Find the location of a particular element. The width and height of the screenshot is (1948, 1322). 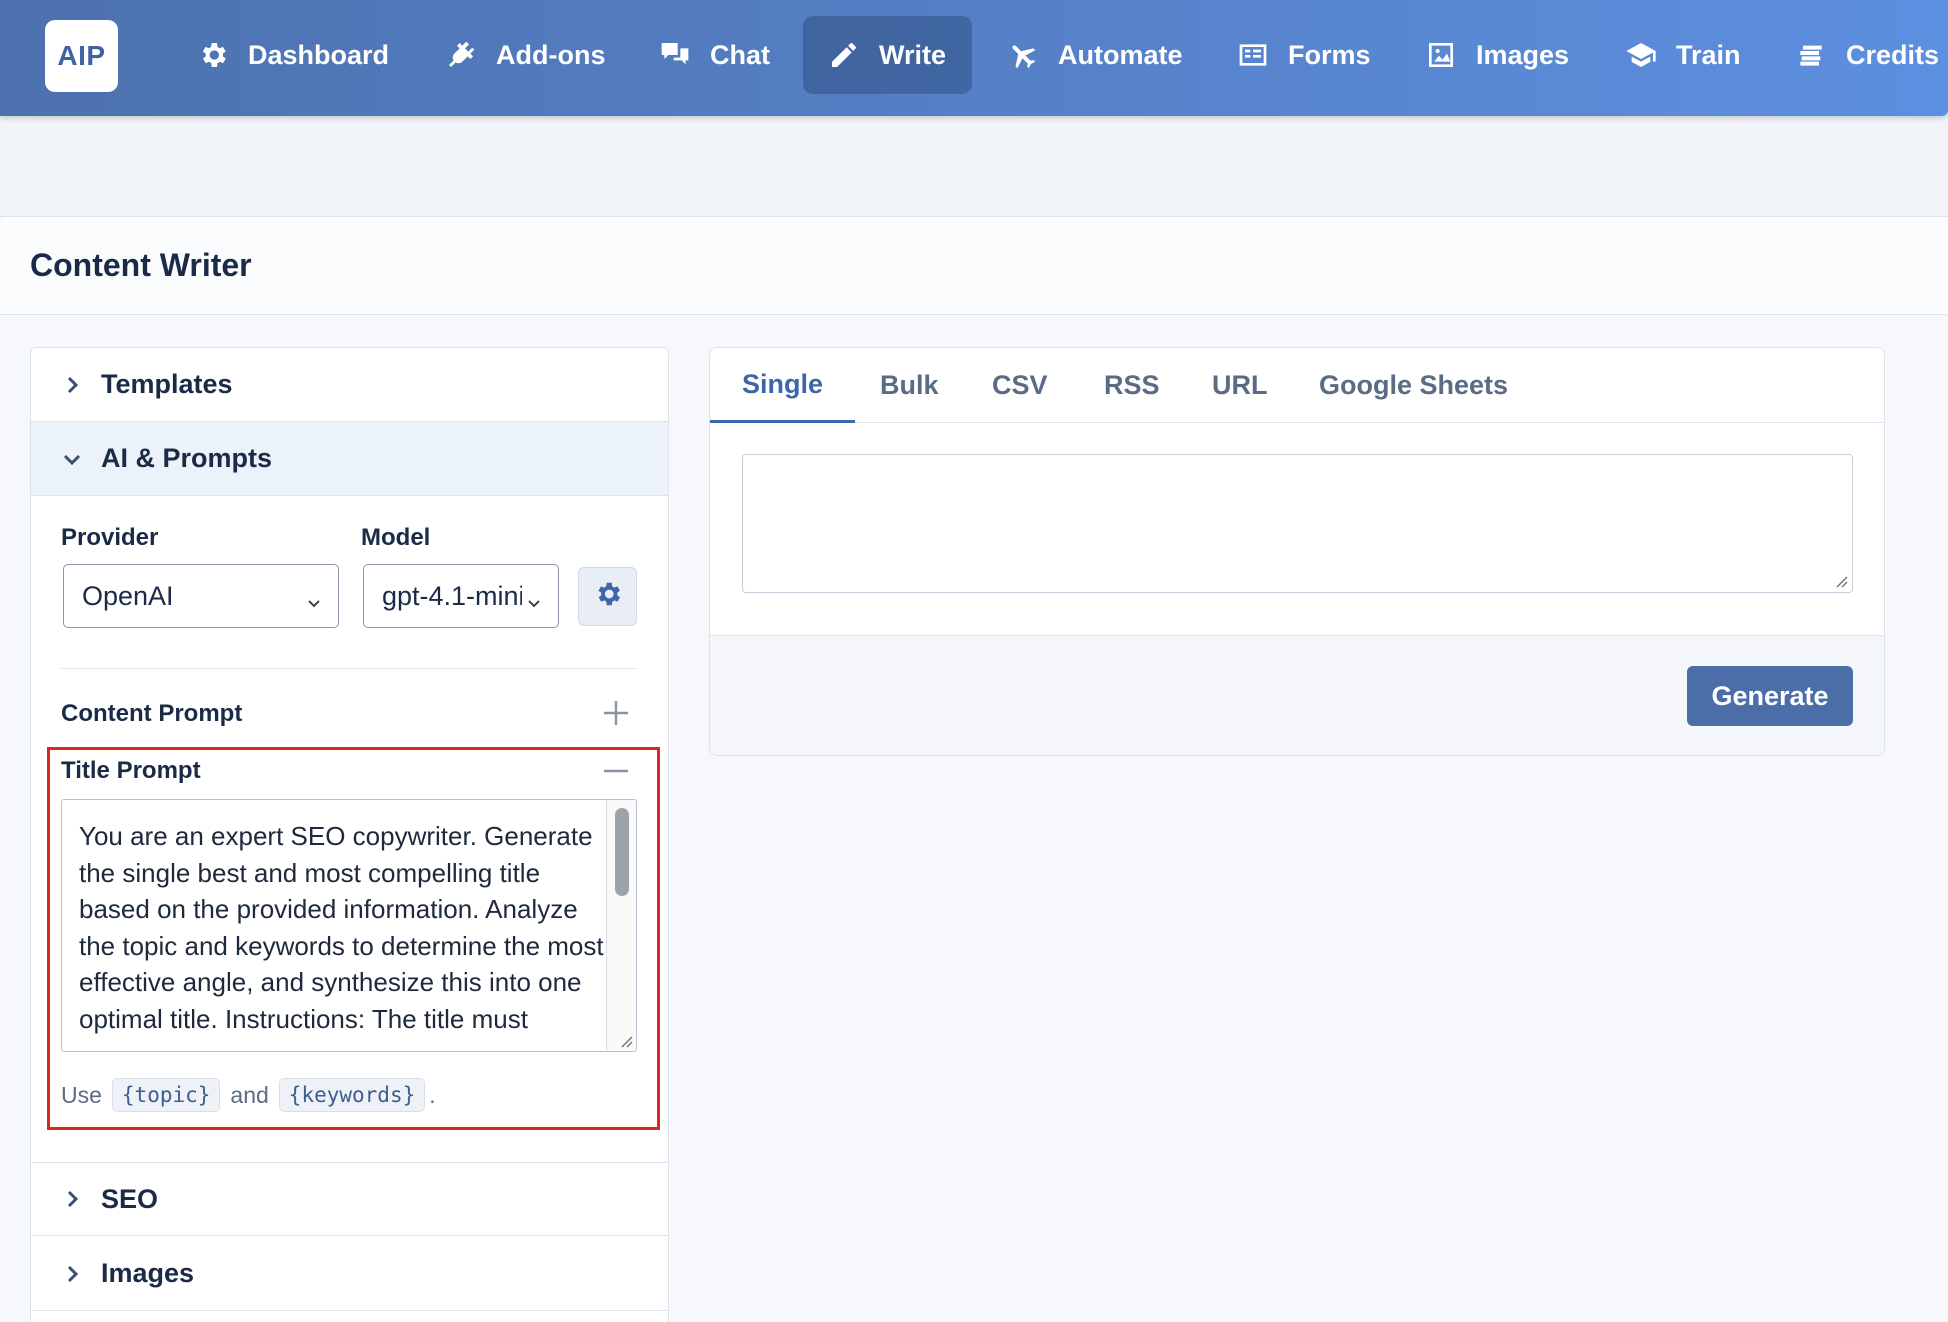

nav-item-forms: Forms is located at coordinates (1303, 55).